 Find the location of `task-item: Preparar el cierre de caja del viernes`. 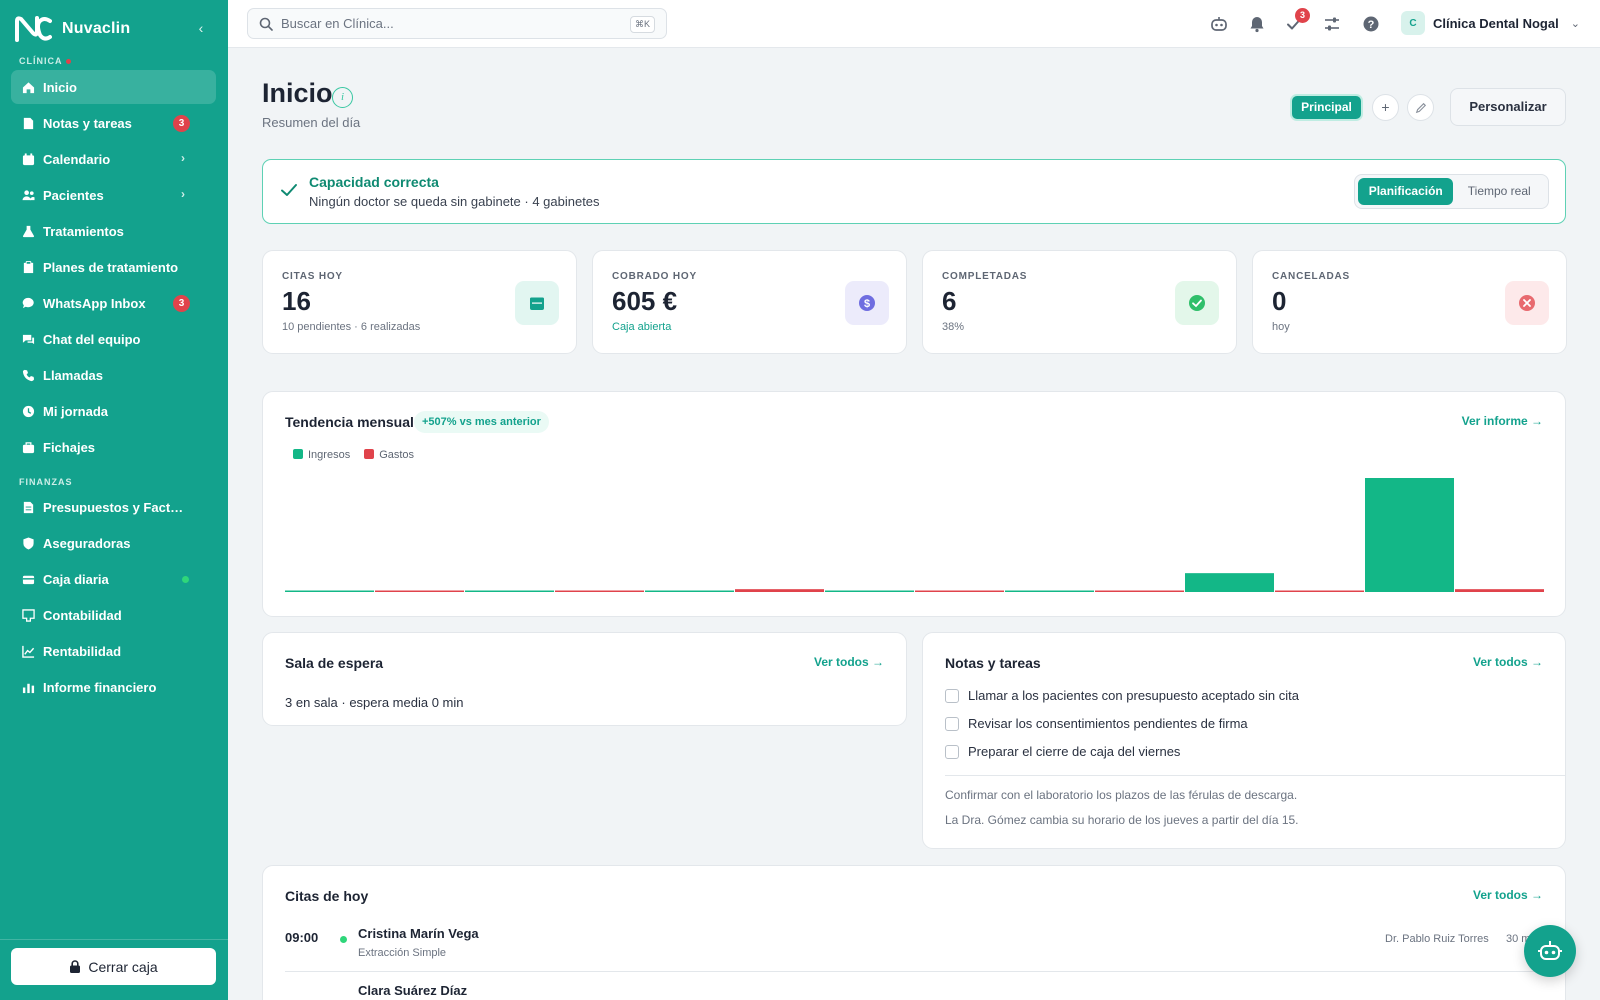

task-item: Preparar el cierre de caja del viernes is located at coordinates (1062, 751).